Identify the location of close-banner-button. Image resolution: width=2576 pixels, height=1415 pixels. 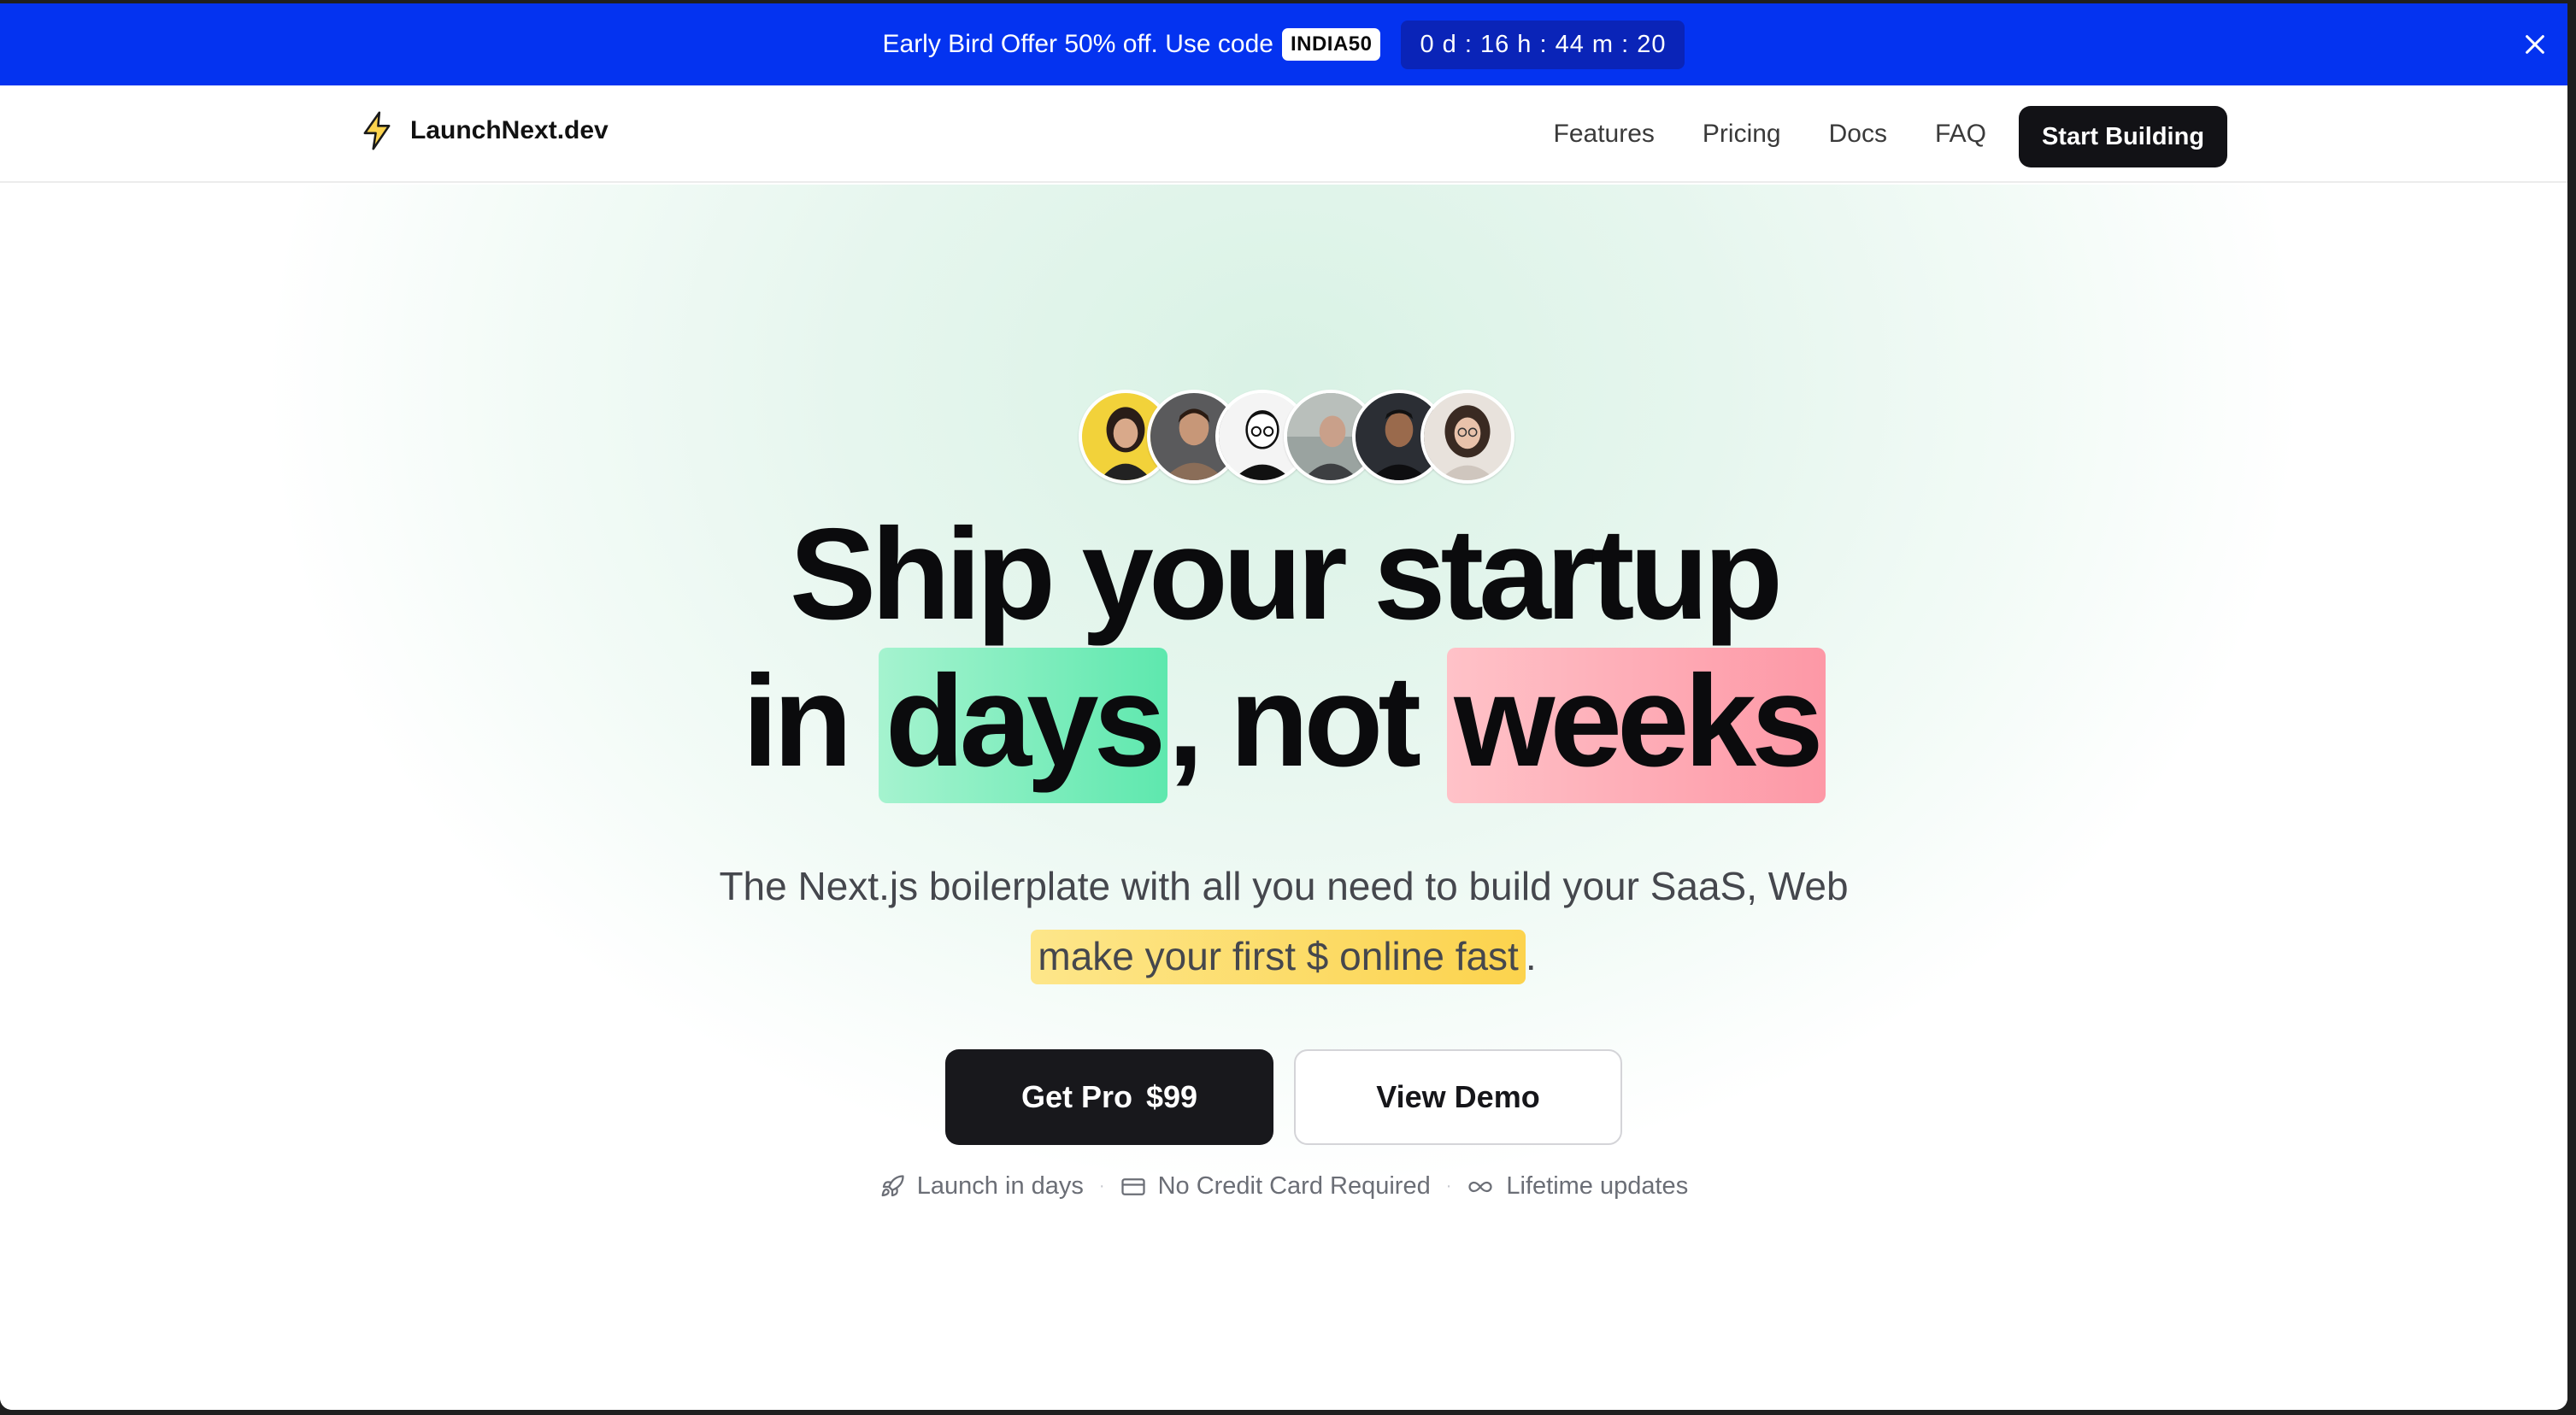
(2535, 44).